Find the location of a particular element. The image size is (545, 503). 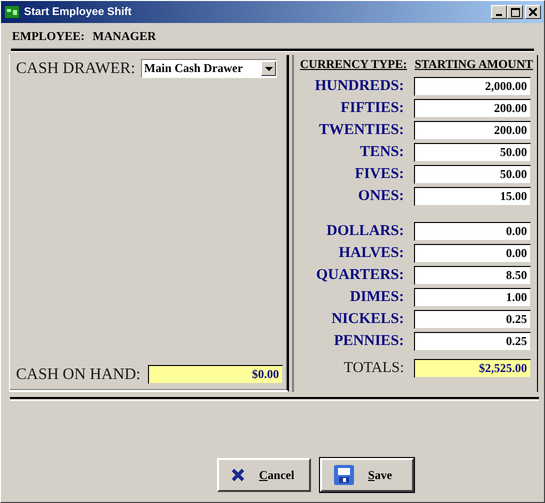

currency-label: FIVES: is located at coordinates (379, 174).